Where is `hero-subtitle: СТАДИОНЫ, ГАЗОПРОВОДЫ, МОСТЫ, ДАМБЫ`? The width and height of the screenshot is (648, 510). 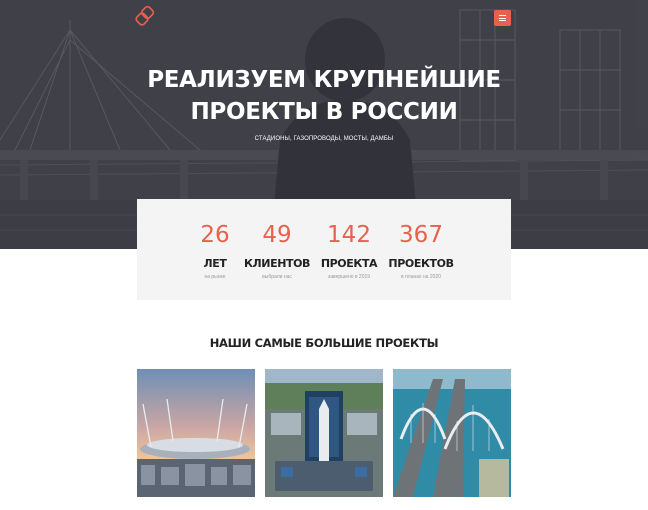
hero-subtitle: СТАДИОНЫ, ГАЗОПРОВОДЫ, МОСТЫ, ДАМБЫ is located at coordinates (324, 139).